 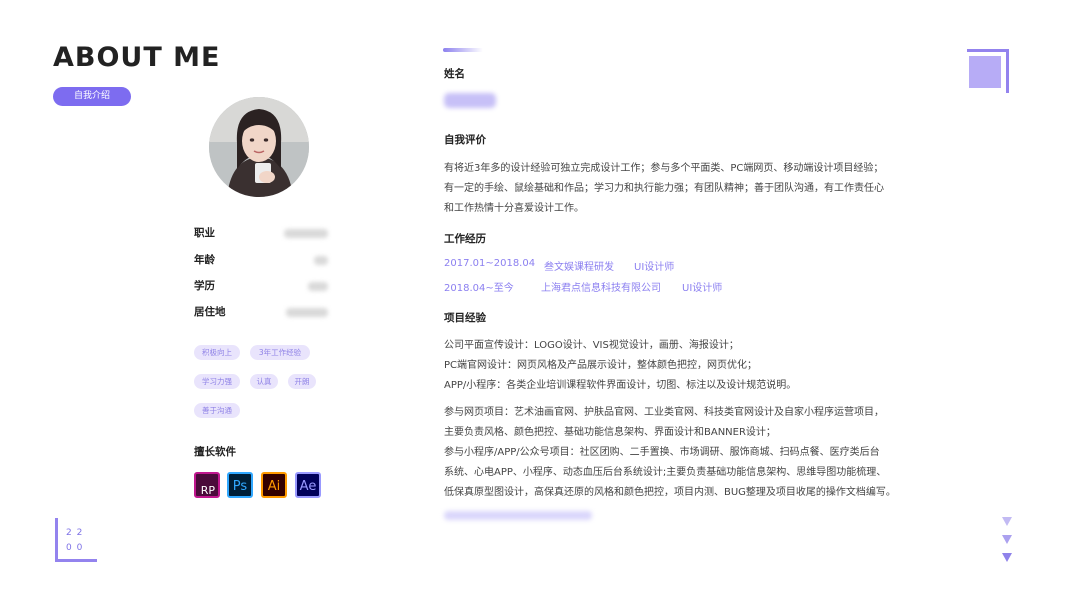 I want to click on self-eval-heading: 自我评价, so click(x=465, y=140).